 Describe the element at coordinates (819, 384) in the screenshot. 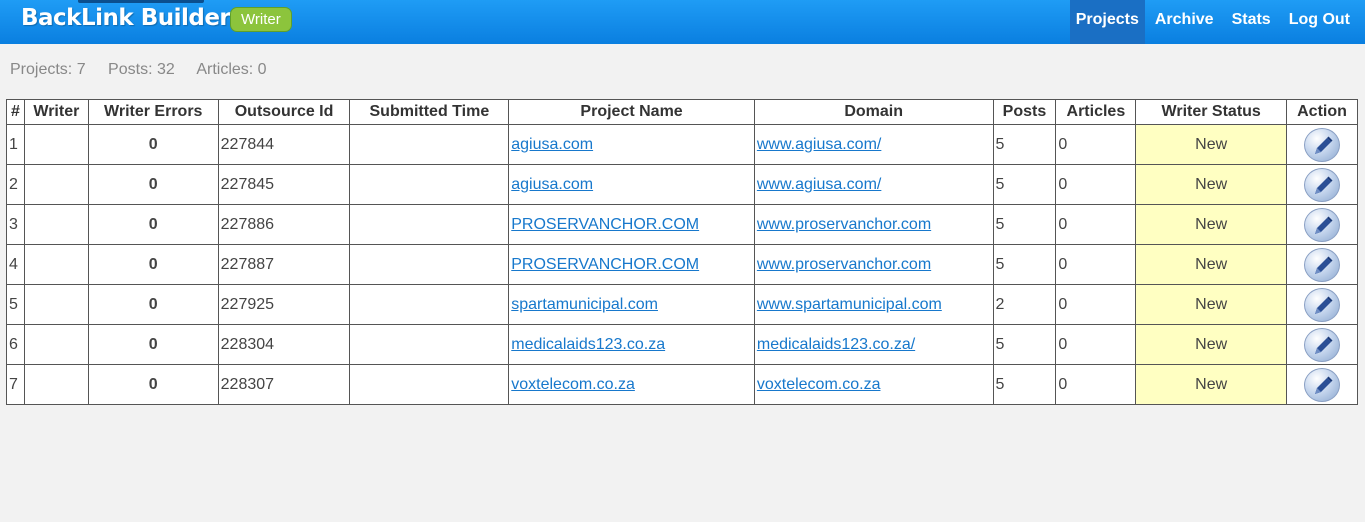

I see `domain-link: voxtelecom.co.za` at that location.